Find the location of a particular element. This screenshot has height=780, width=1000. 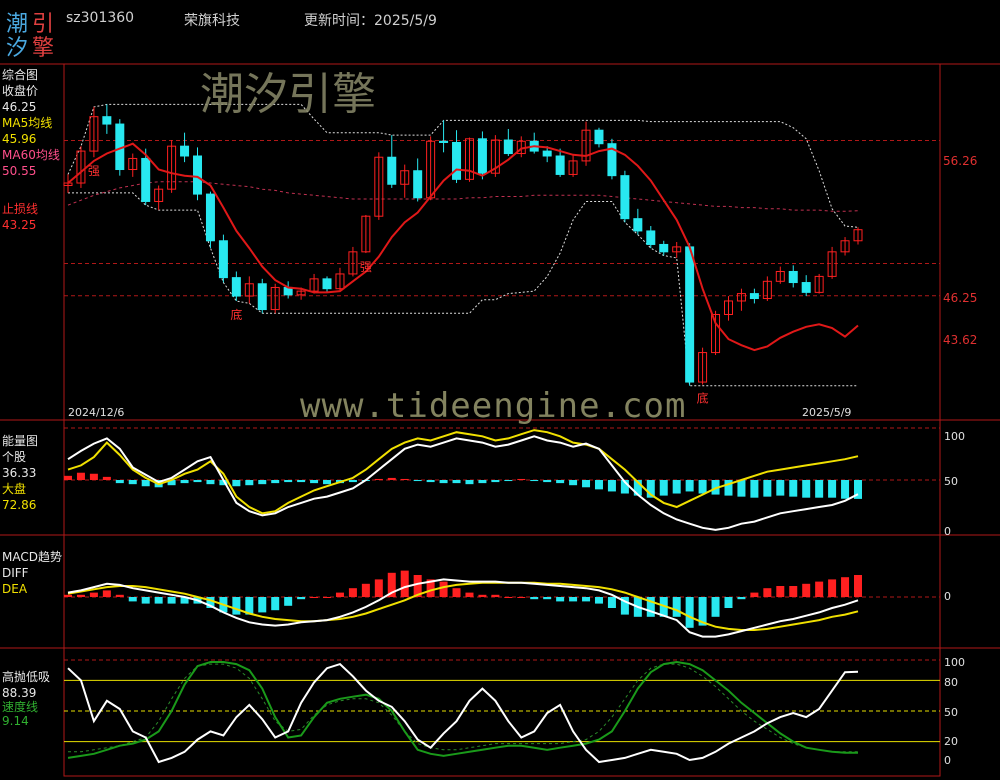

right-tick-osc-50: 50 is located at coordinates (951, 712).